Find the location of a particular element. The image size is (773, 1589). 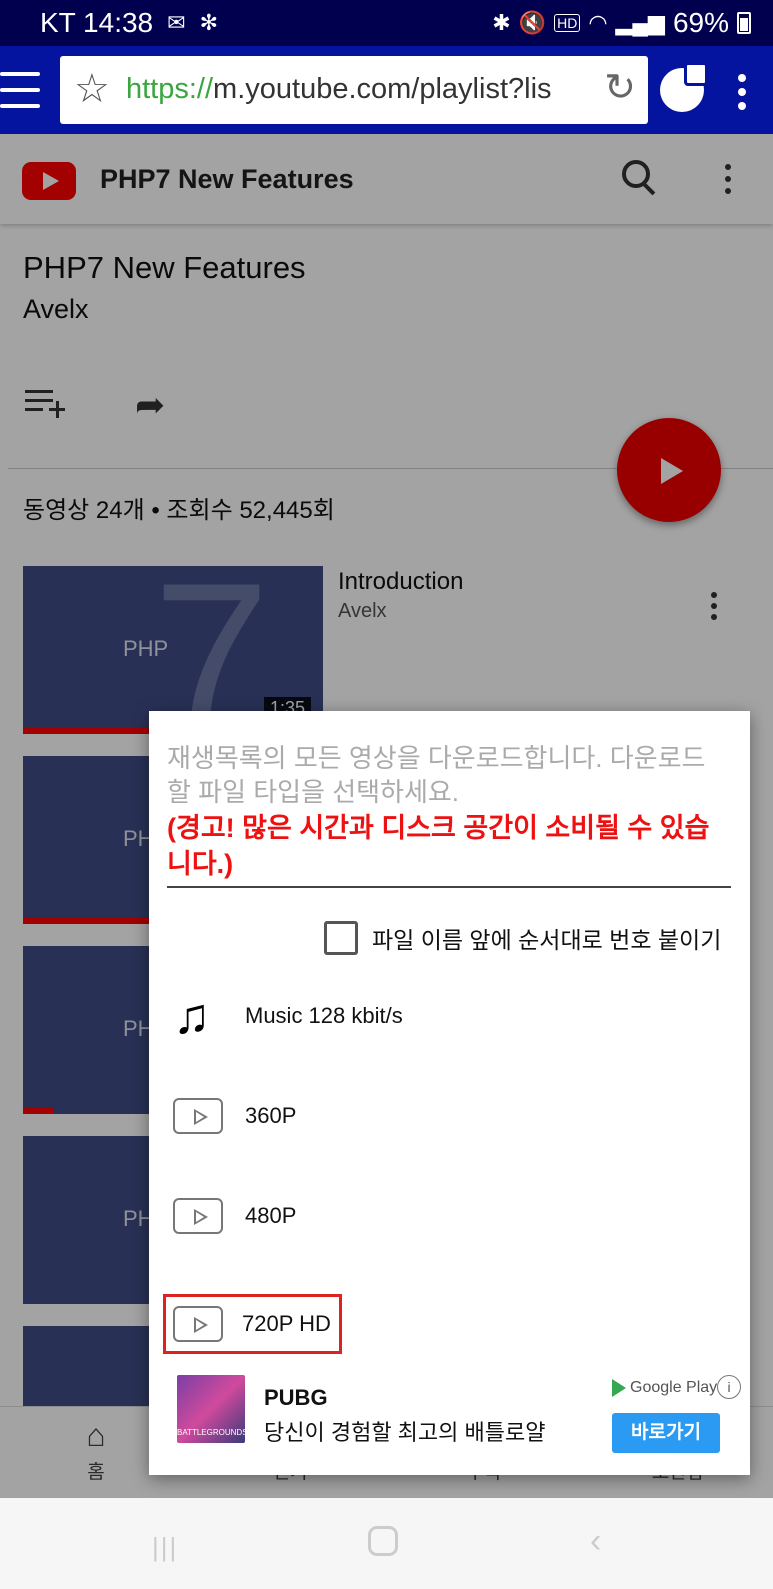

number-prefix-option: 파일 이름 앞에 순서대로 번호 붙이기 is located at coordinates (522, 938).